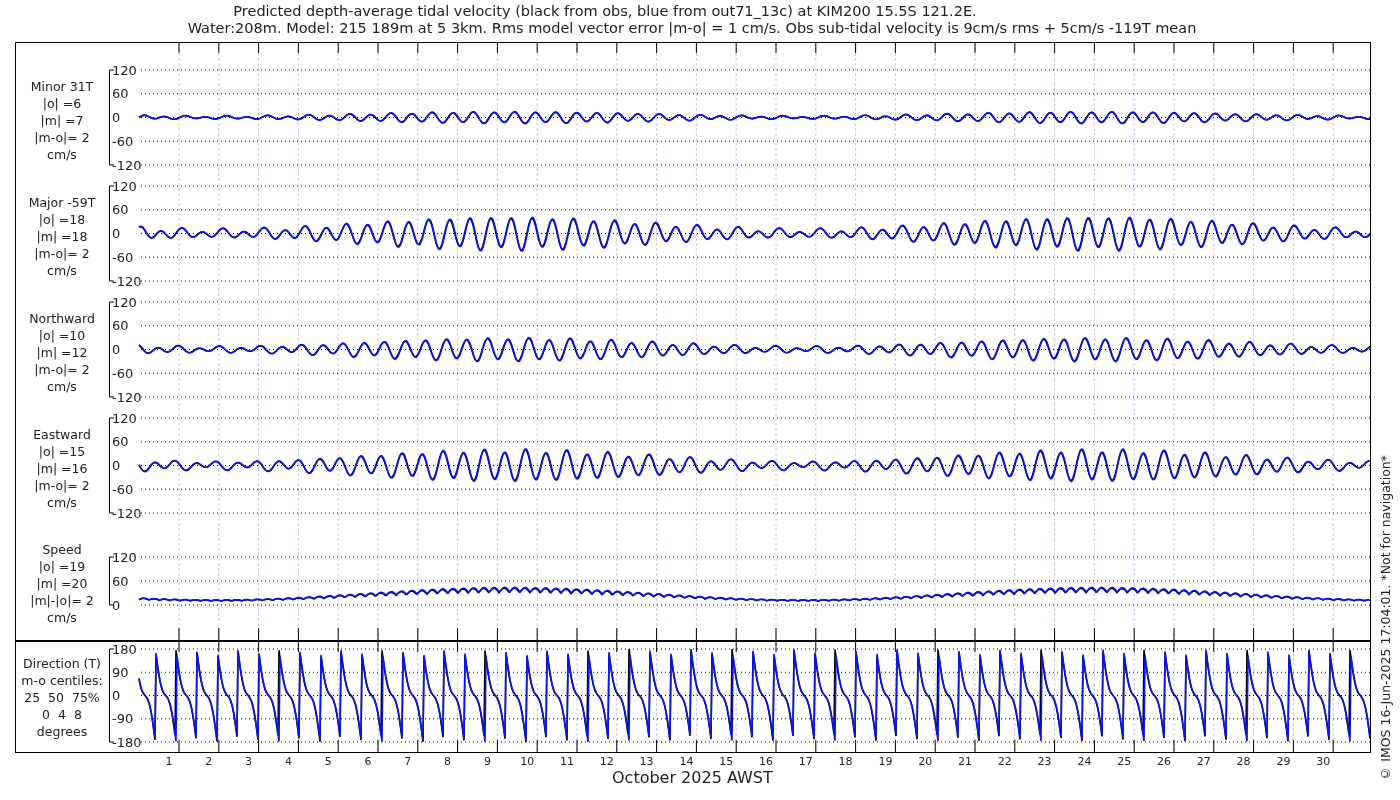  I want to click on x-tick-label: 26, so click(1164, 761).